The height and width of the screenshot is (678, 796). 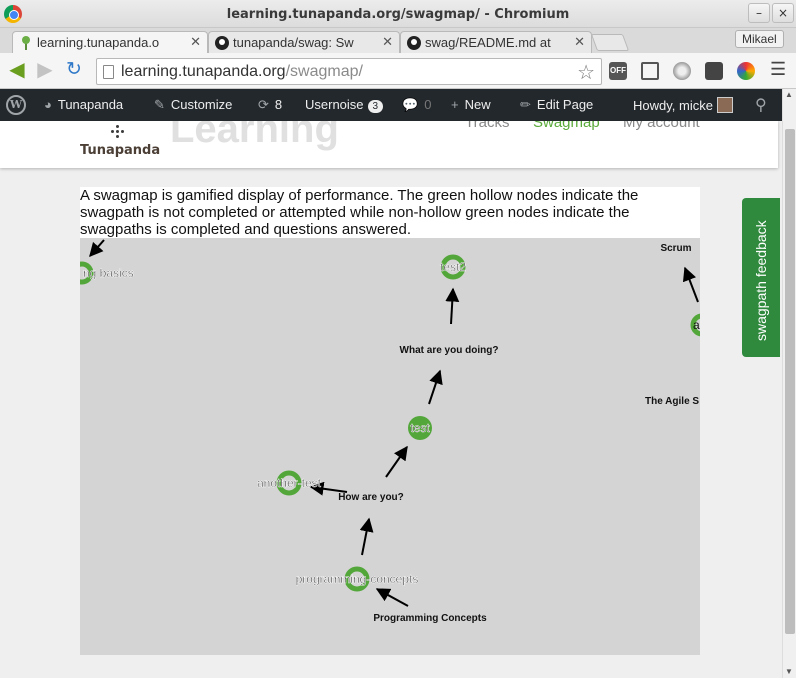 What do you see at coordinates (410, 104) in the screenshot?
I see `comment-icon: 💬` at bounding box center [410, 104].